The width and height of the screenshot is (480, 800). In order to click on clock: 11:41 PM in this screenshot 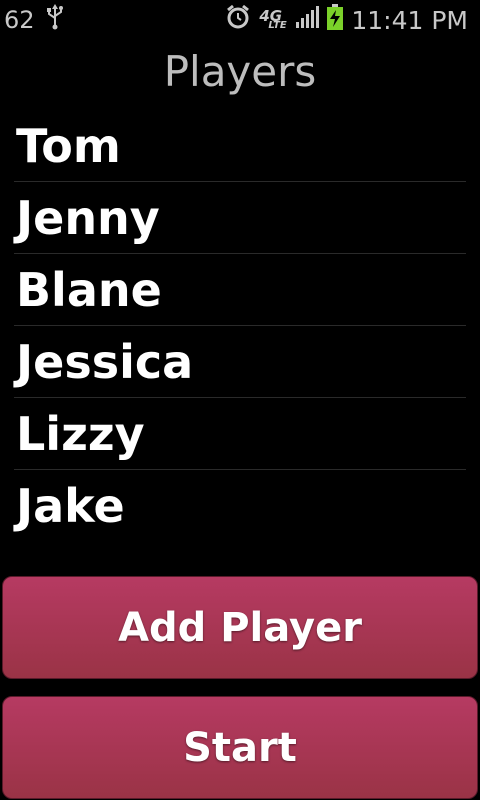, I will do `click(409, 20)`.